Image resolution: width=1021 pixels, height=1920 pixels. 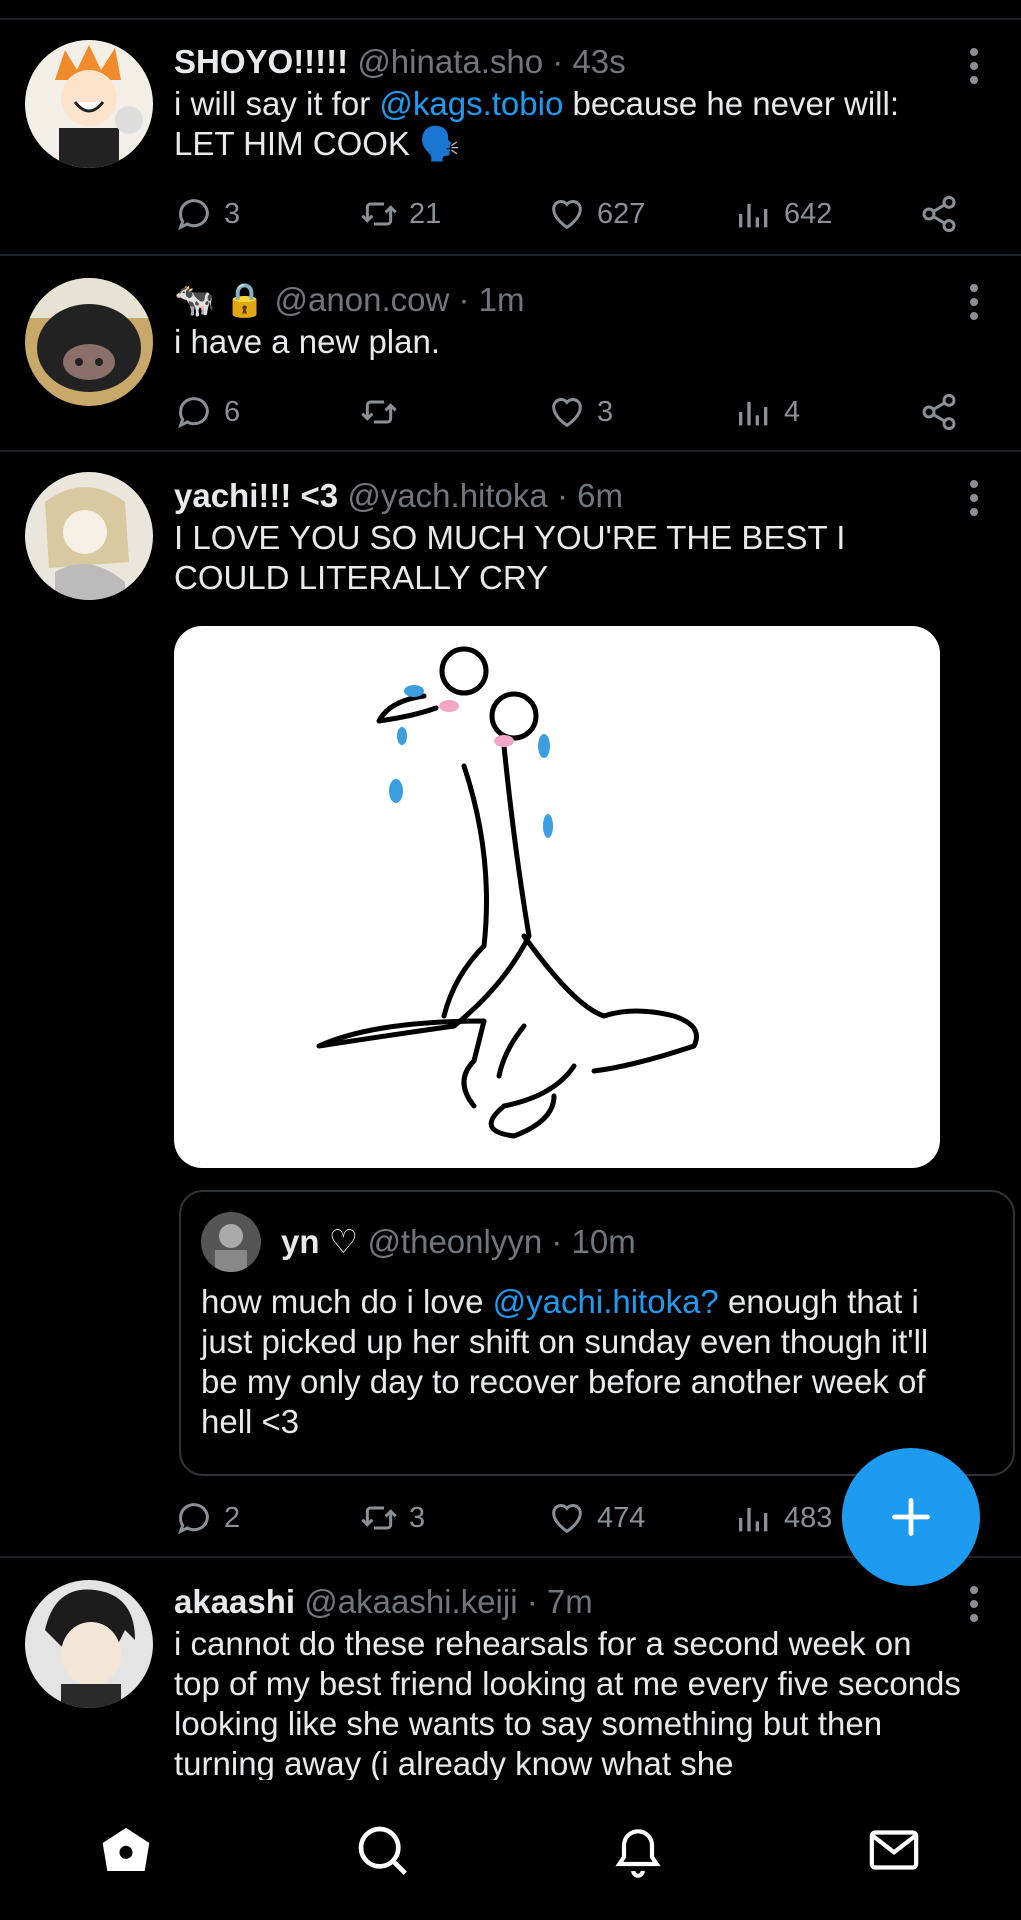 What do you see at coordinates (347, 1301) in the screenshot?
I see `quote-text-part: how much do i love` at bounding box center [347, 1301].